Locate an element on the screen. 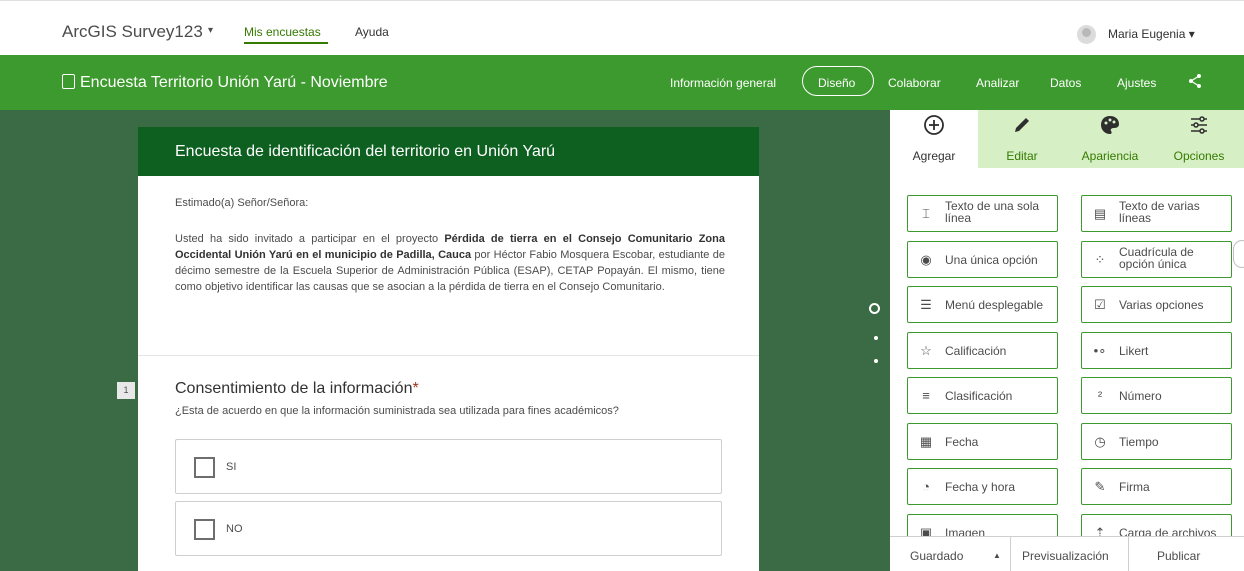 The height and width of the screenshot is (571, 1244). radio-icon: ◉ is located at coordinates (926, 259).